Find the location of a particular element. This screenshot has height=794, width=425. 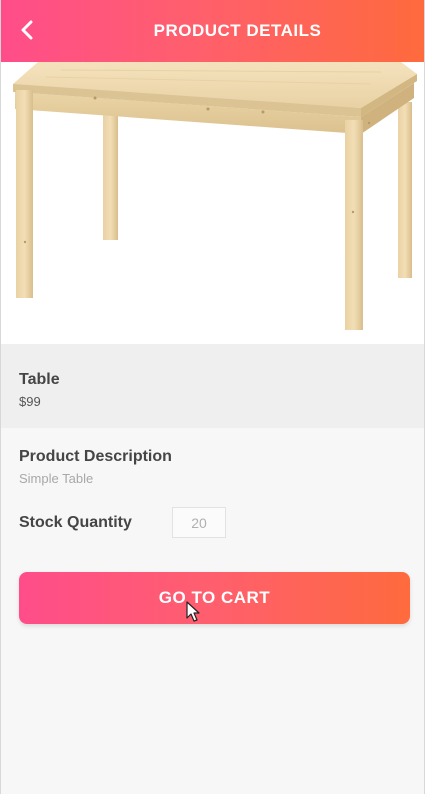

mouse-cursor-icon is located at coordinates (193, 611).